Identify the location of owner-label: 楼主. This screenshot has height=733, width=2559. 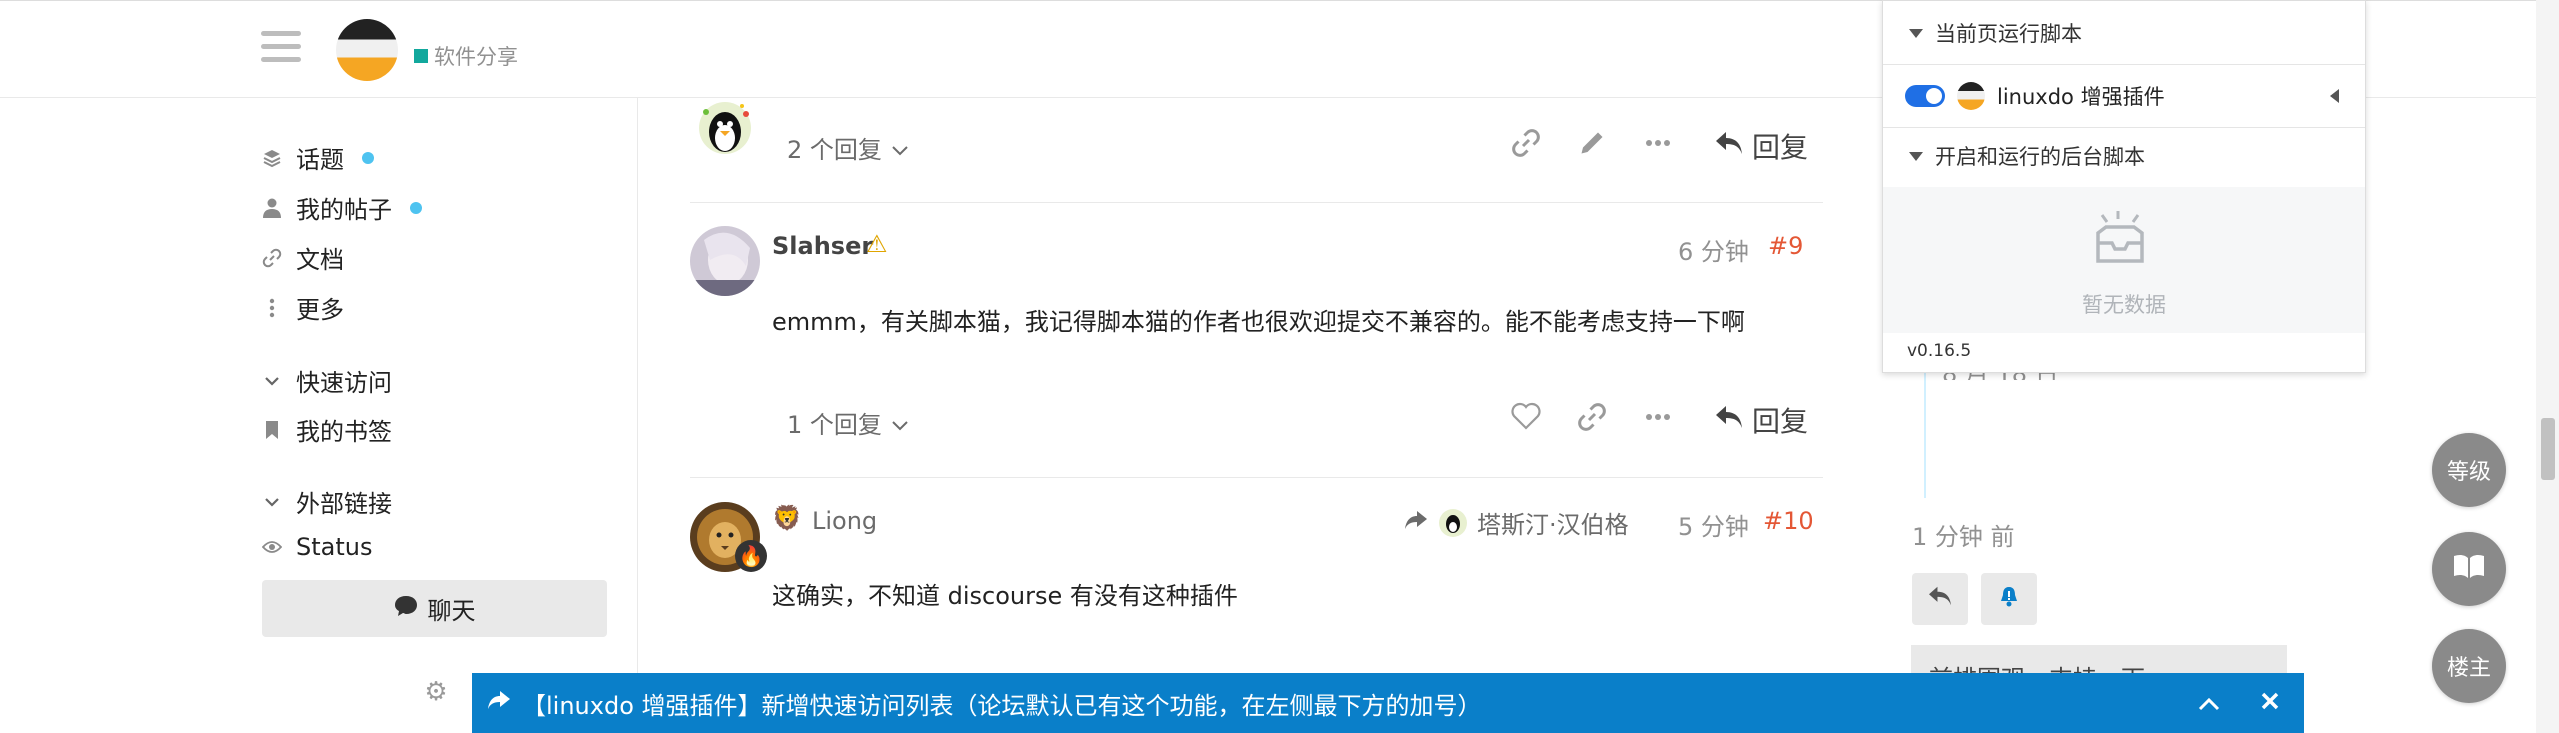
(2468, 668).